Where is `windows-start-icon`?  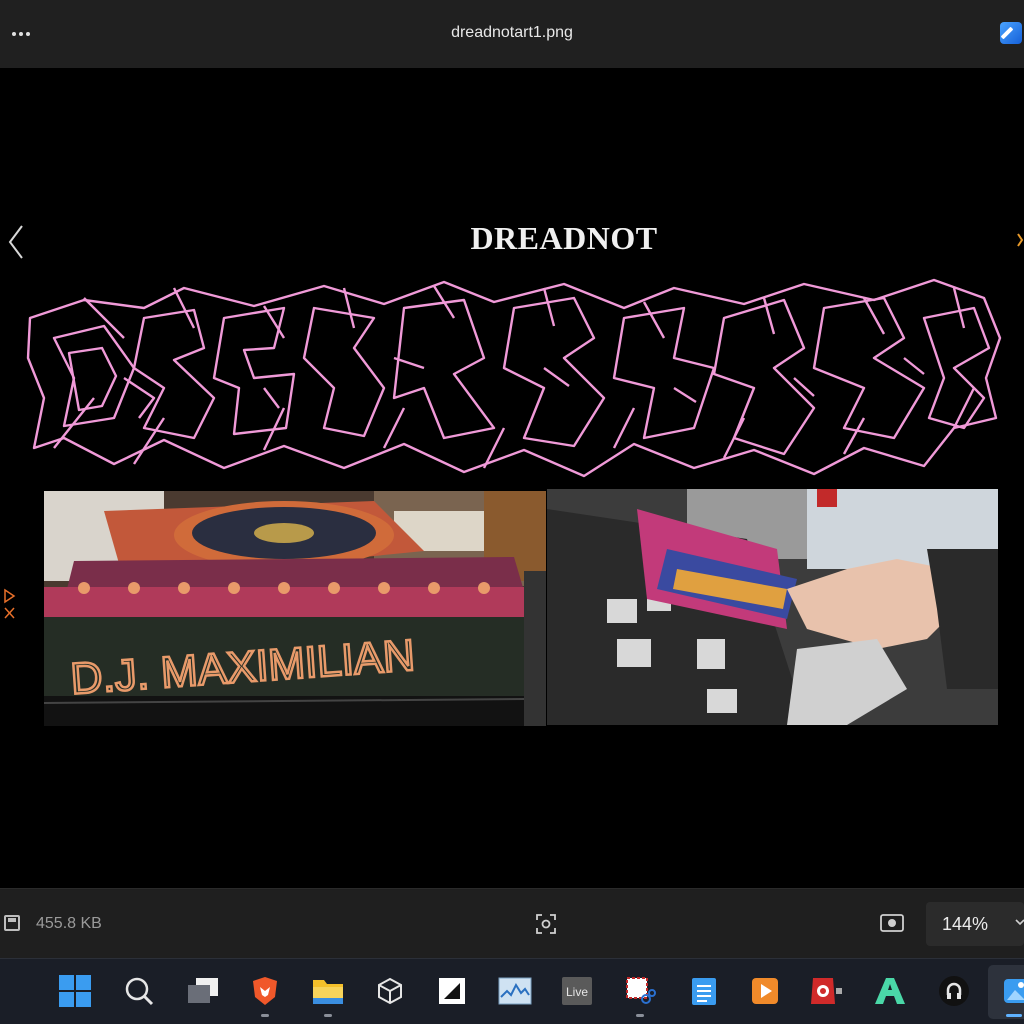 windows-start-icon is located at coordinates (75, 991).